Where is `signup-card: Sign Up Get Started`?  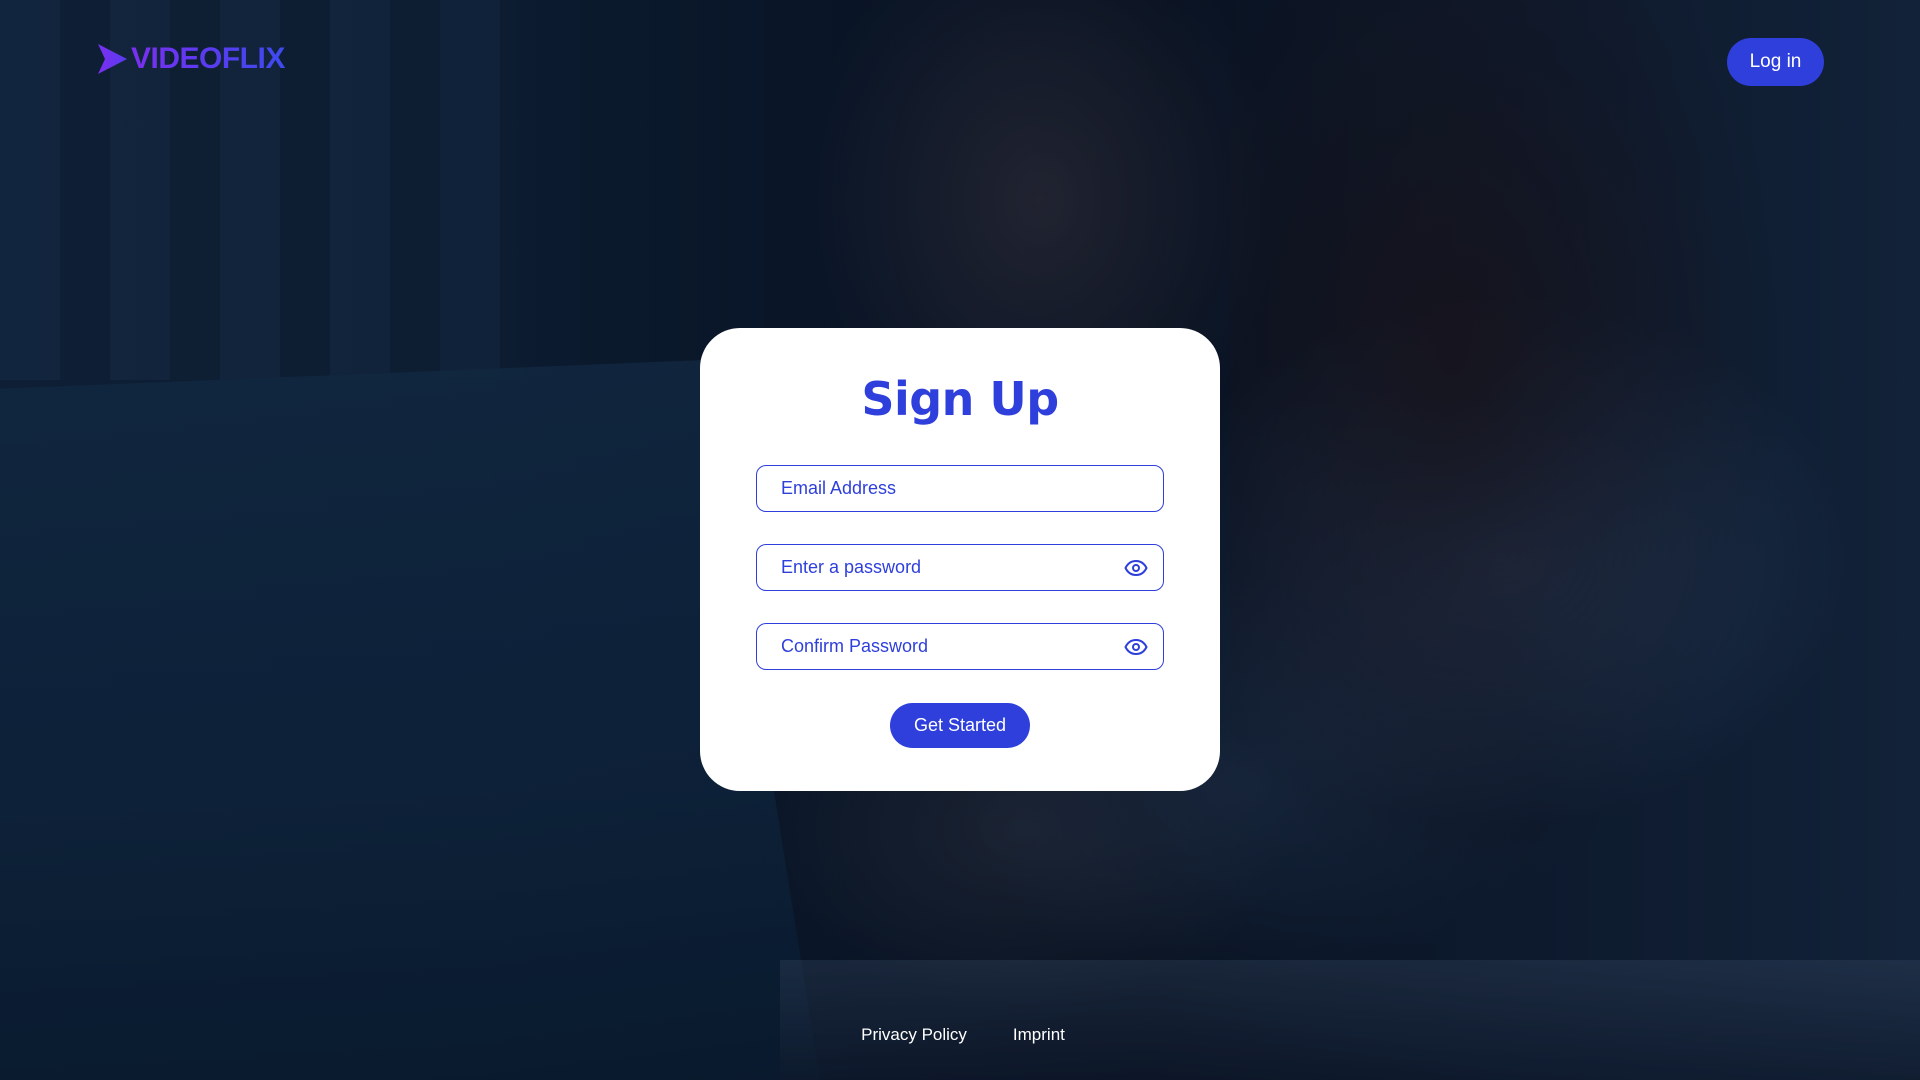 signup-card: Sign Up Get Started is located at coordinates (960, 559).